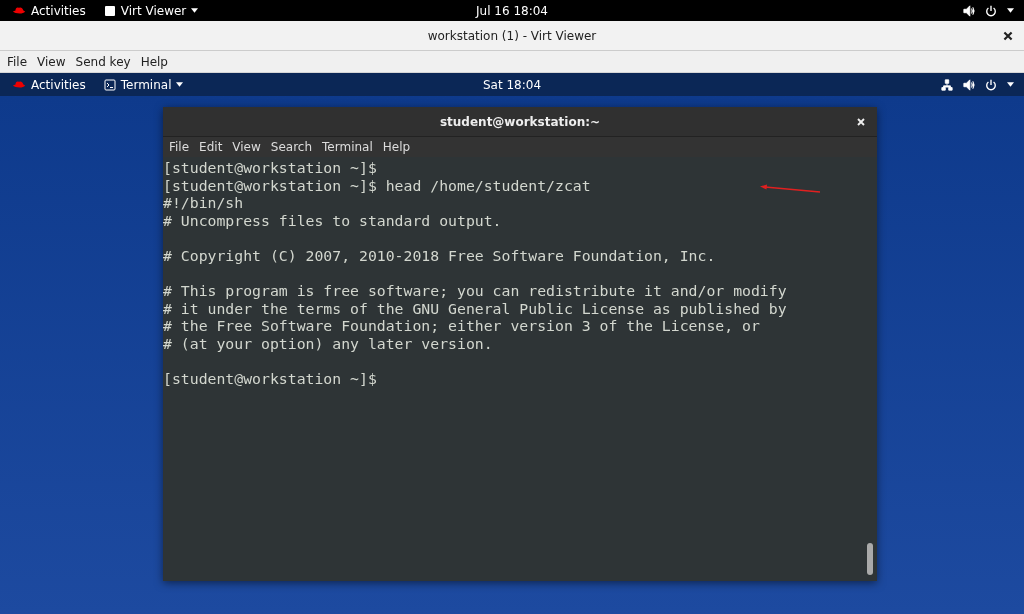 The width and height of the screenshot is (1024, 614). What do you see at coordinates (109, 10) in the screenshot?
I see `window-icon` at bounding box center [109, 10].